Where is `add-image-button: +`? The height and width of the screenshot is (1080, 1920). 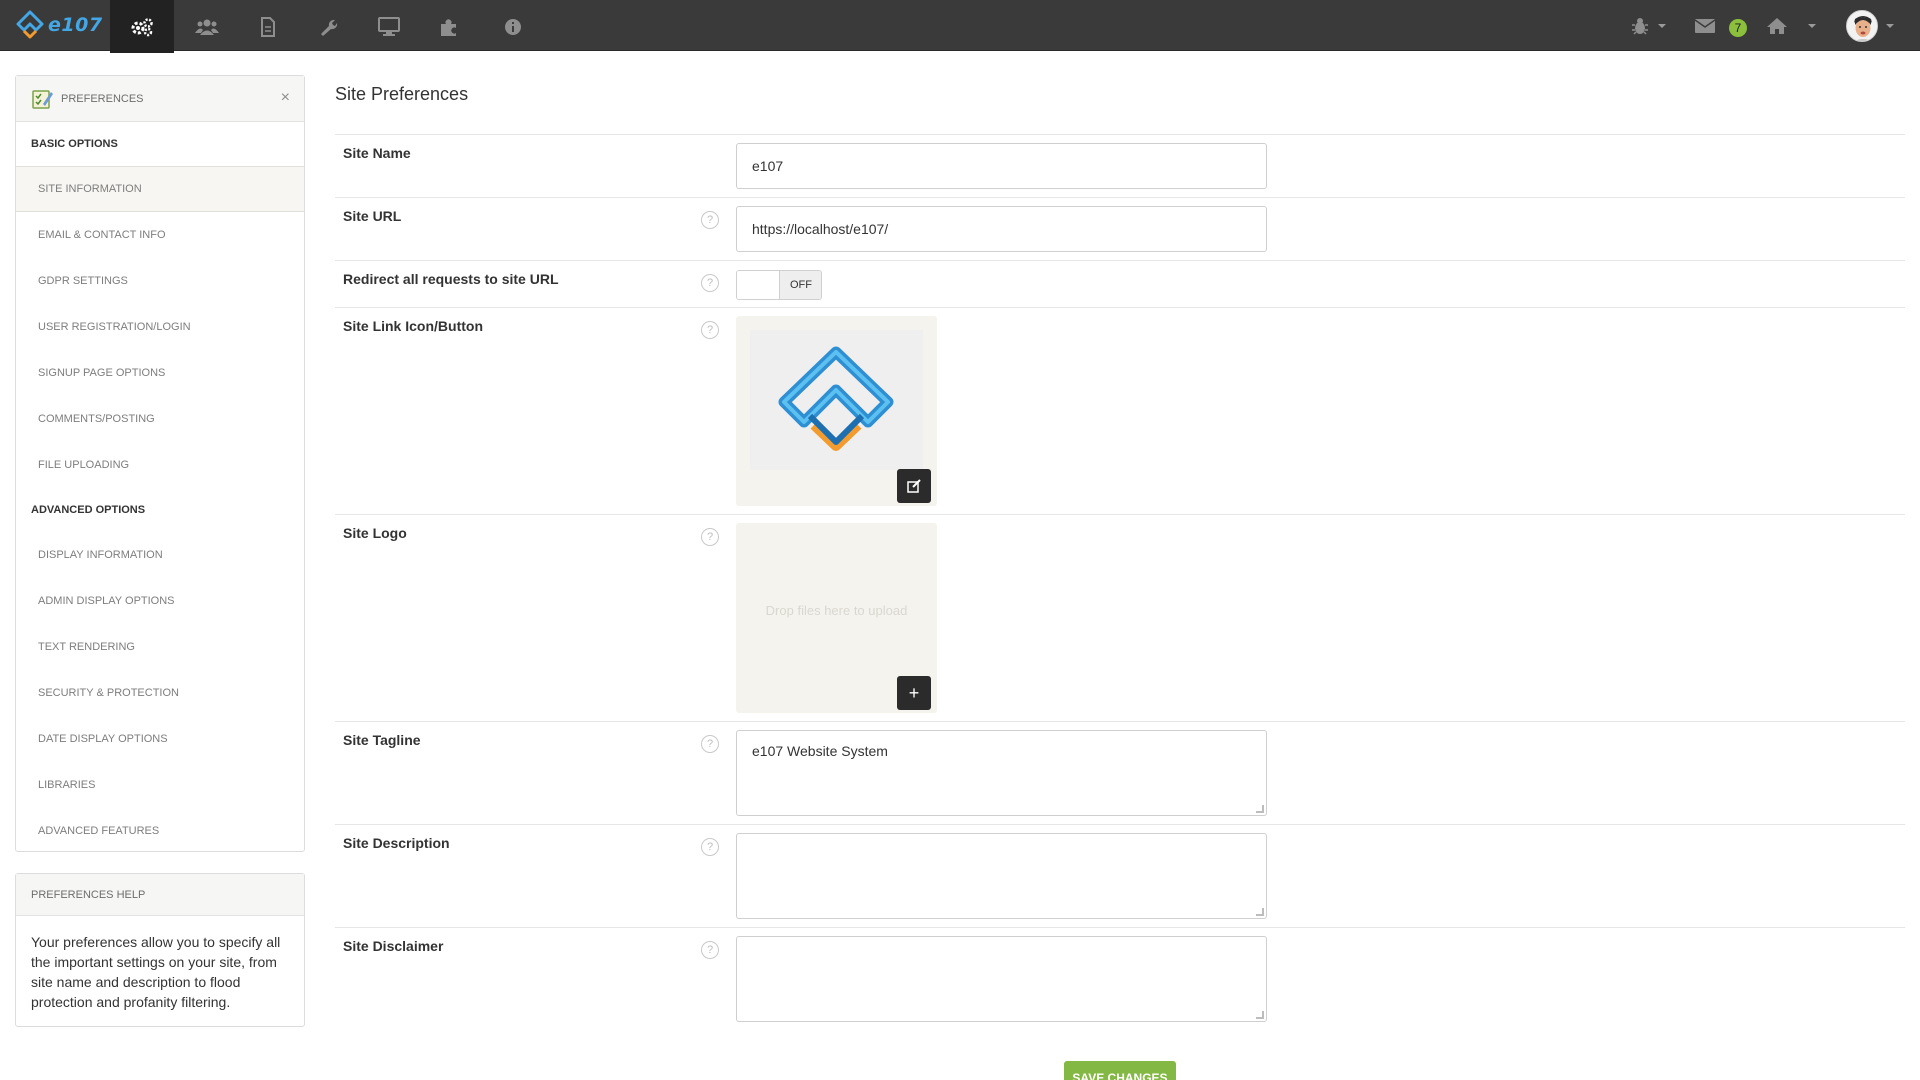 add-image-button: + is located at coordinates (914, 693).